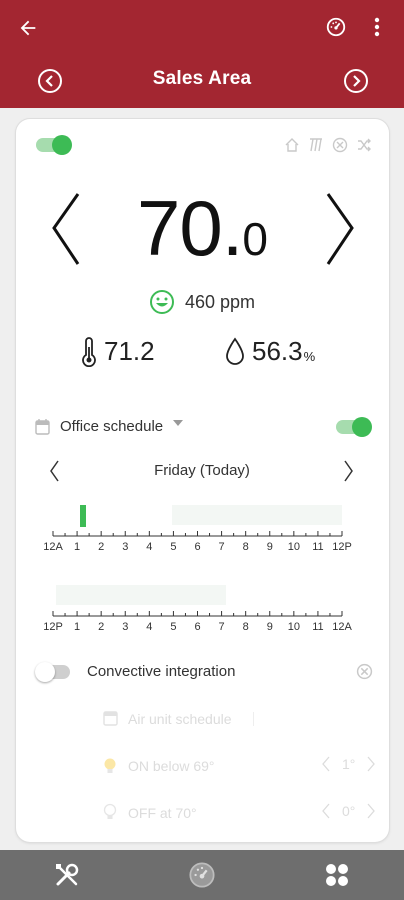 This screenshot has height=900, width=404. What do you see at coordinates (110, 768) in the screenshot?
I see `bulb-on-icon` at bounding box center [110, 768].